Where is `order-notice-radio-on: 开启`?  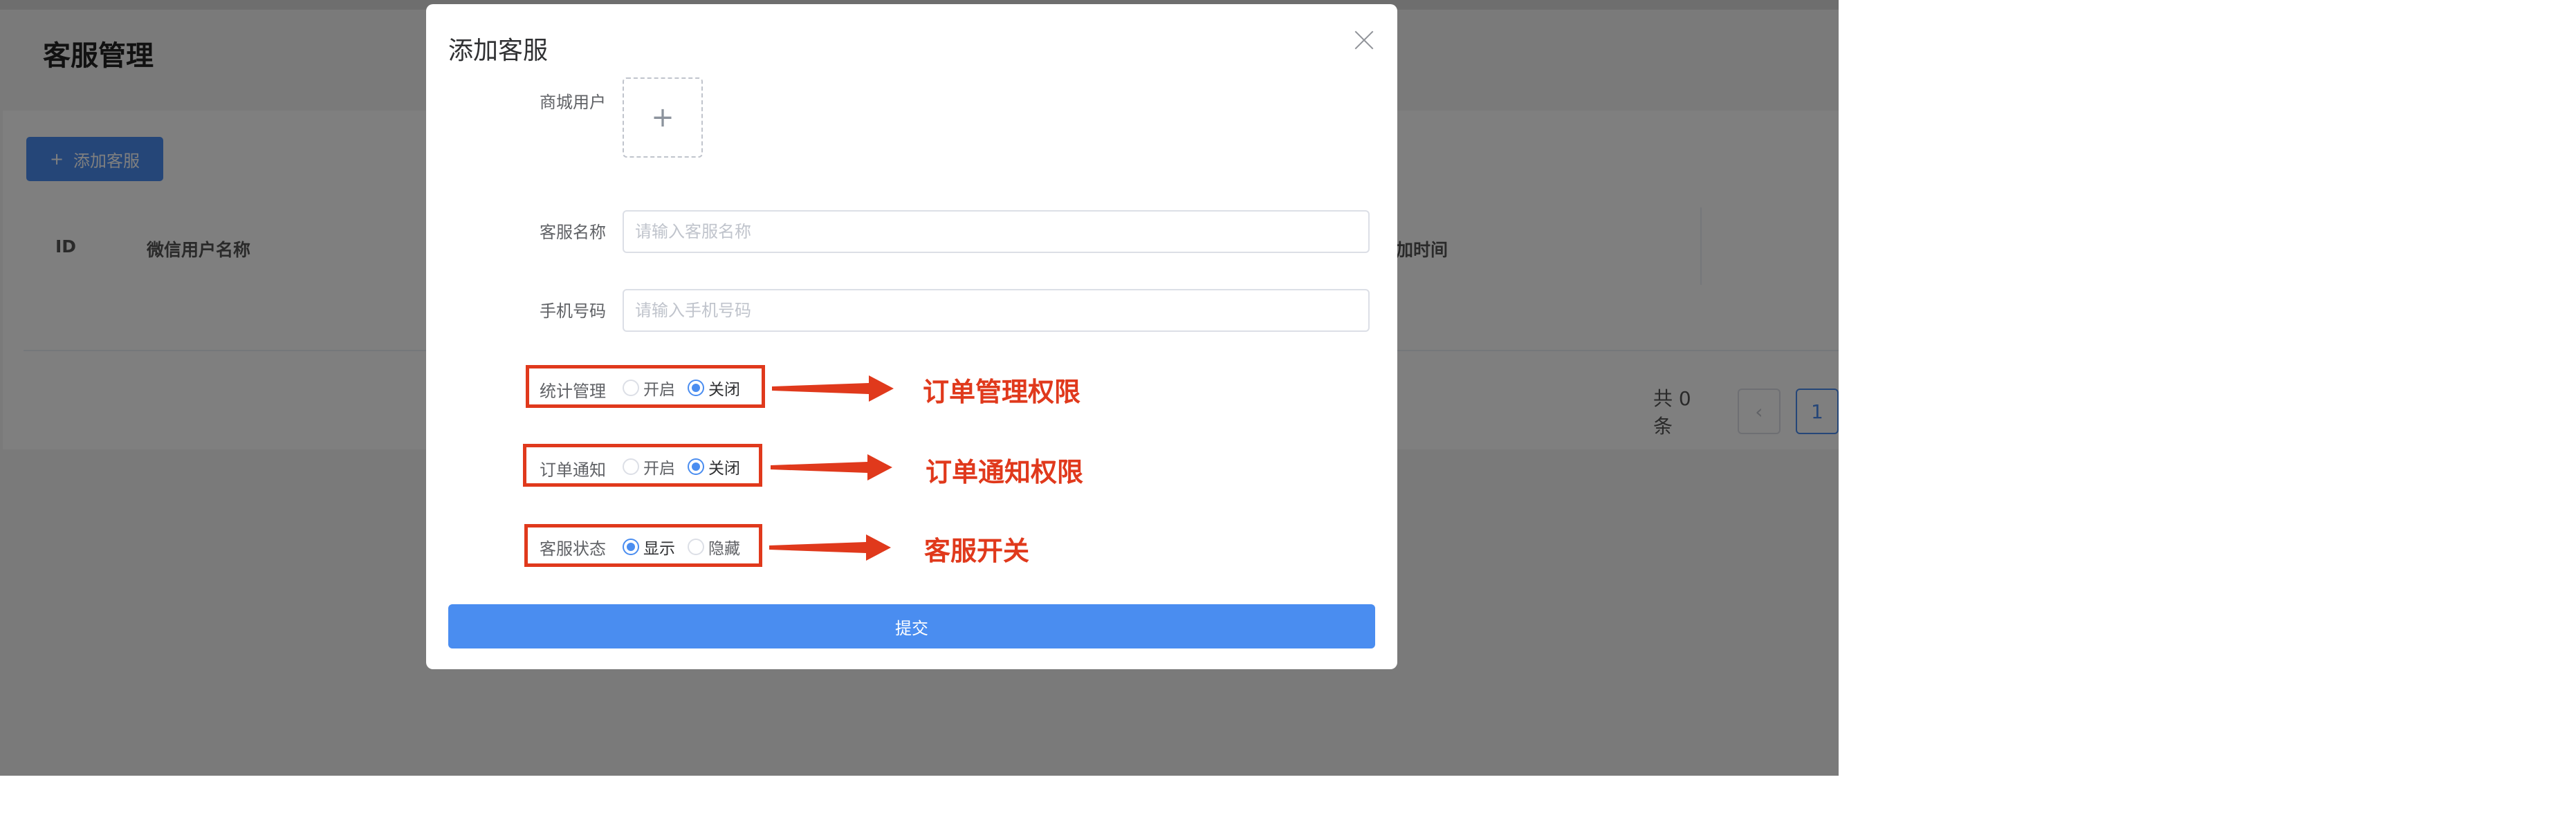
order-notice-radio-on: 开启 is located at coordinates (649, 467).